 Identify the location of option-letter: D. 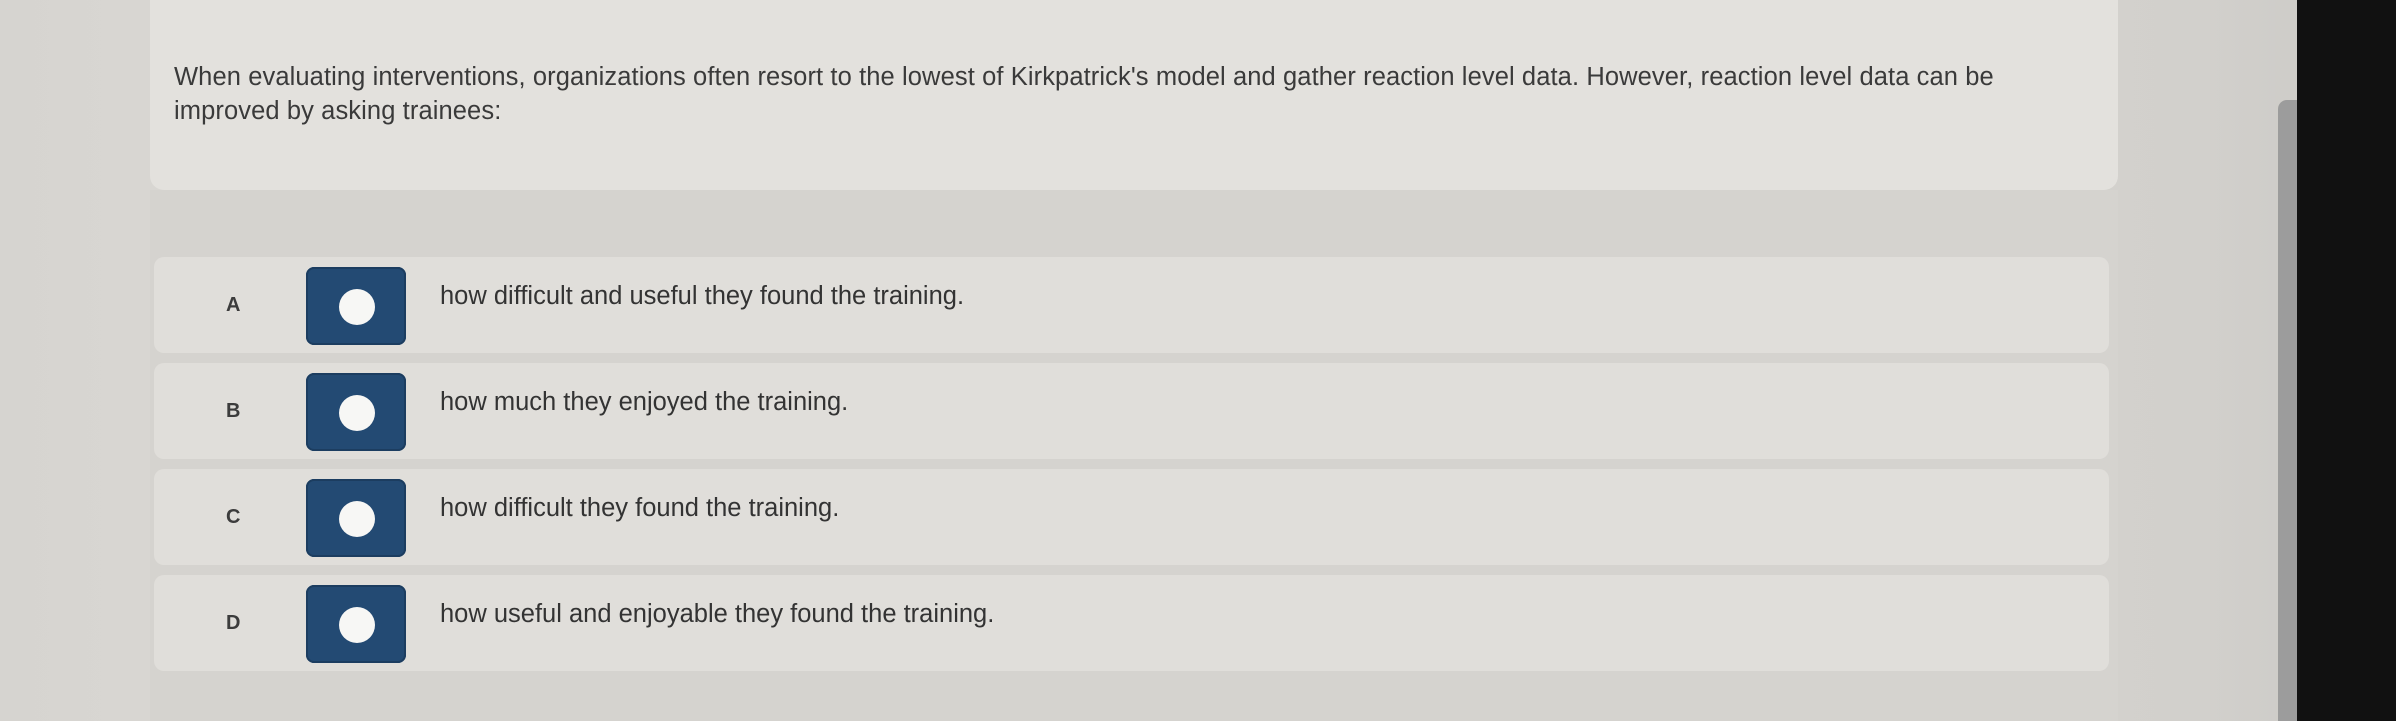
(233, 623).